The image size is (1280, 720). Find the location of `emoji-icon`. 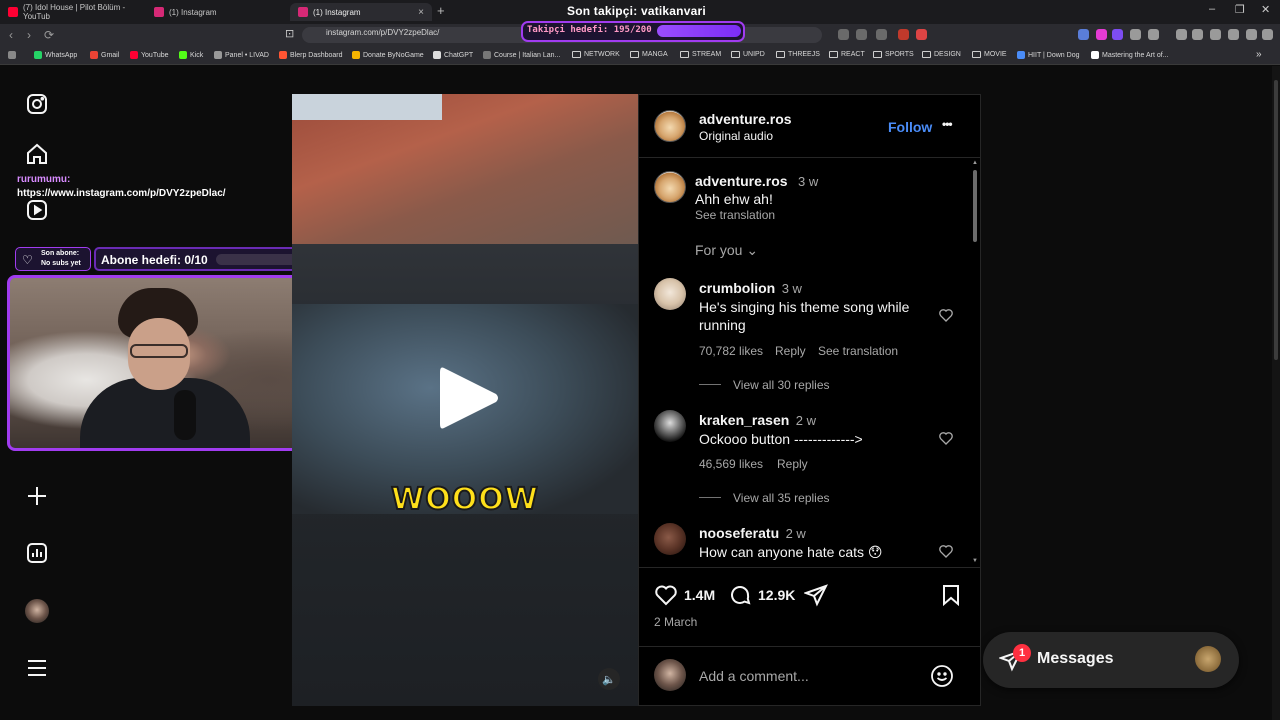

emoji-icon is located at coordinates (942, 676).